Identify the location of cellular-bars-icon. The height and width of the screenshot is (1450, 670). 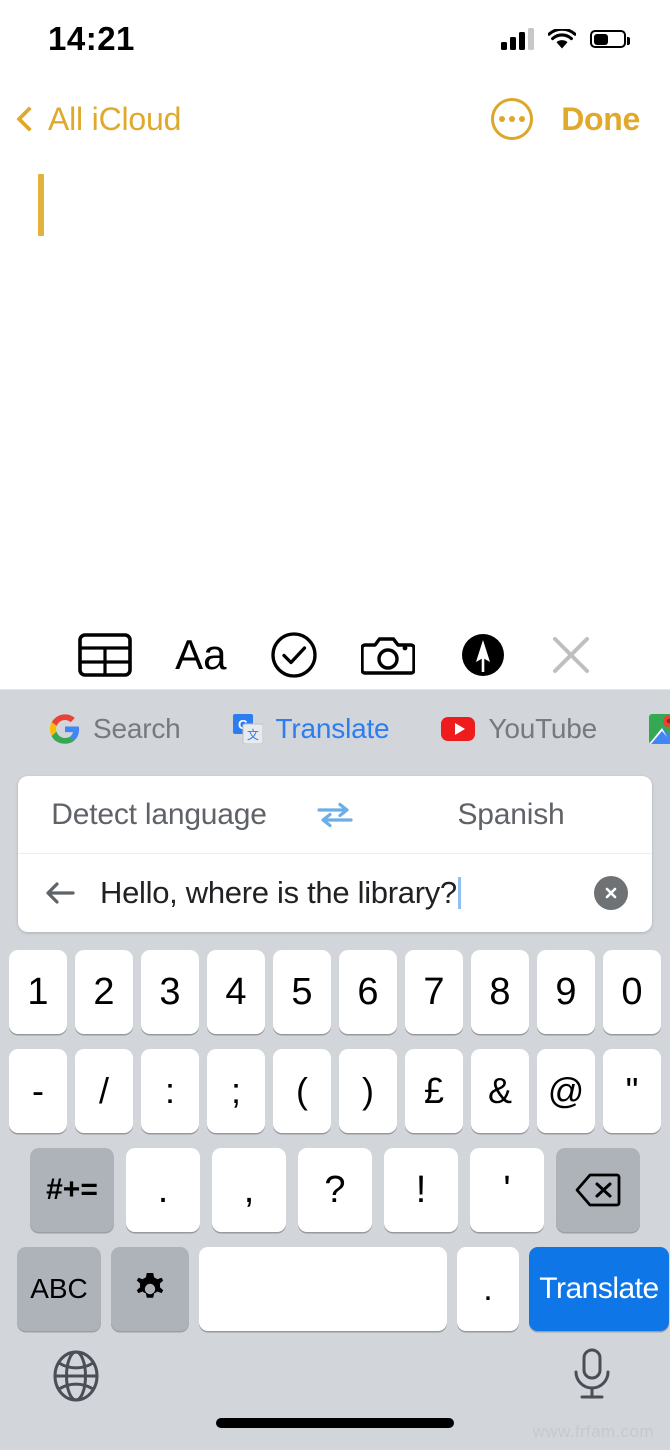
(517, 39).